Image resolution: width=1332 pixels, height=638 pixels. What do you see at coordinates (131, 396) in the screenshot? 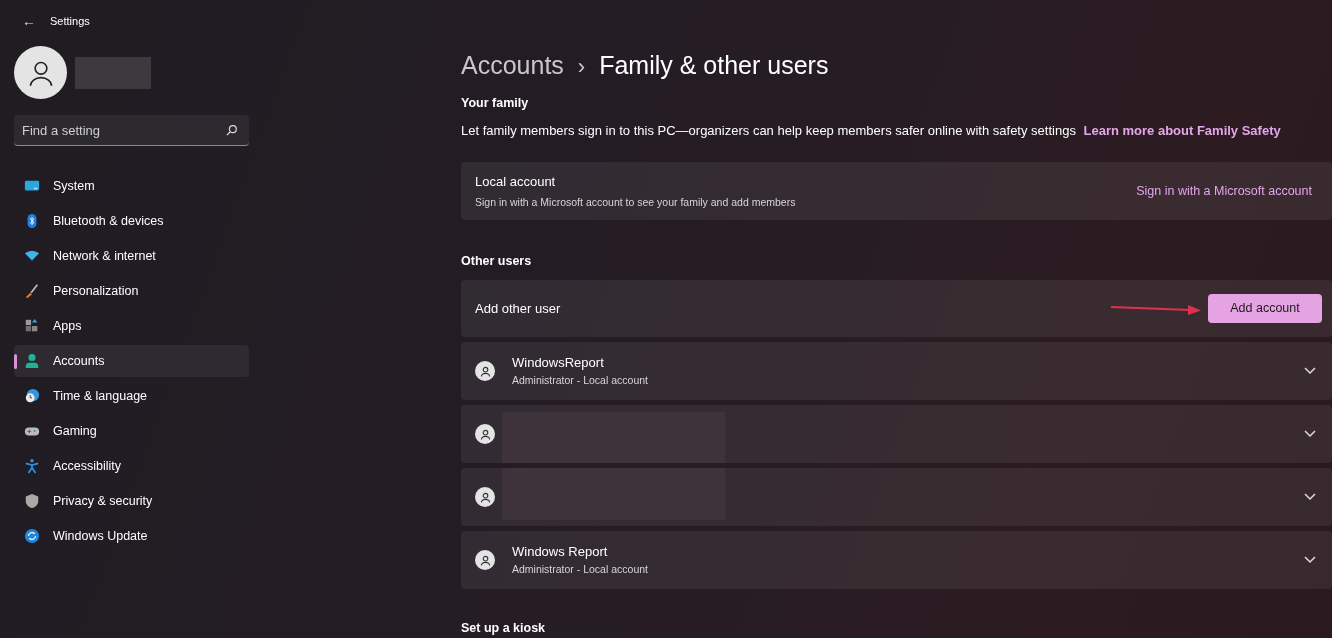
I see `sidebar-item: Time & language` at bounding box center [131, 396].